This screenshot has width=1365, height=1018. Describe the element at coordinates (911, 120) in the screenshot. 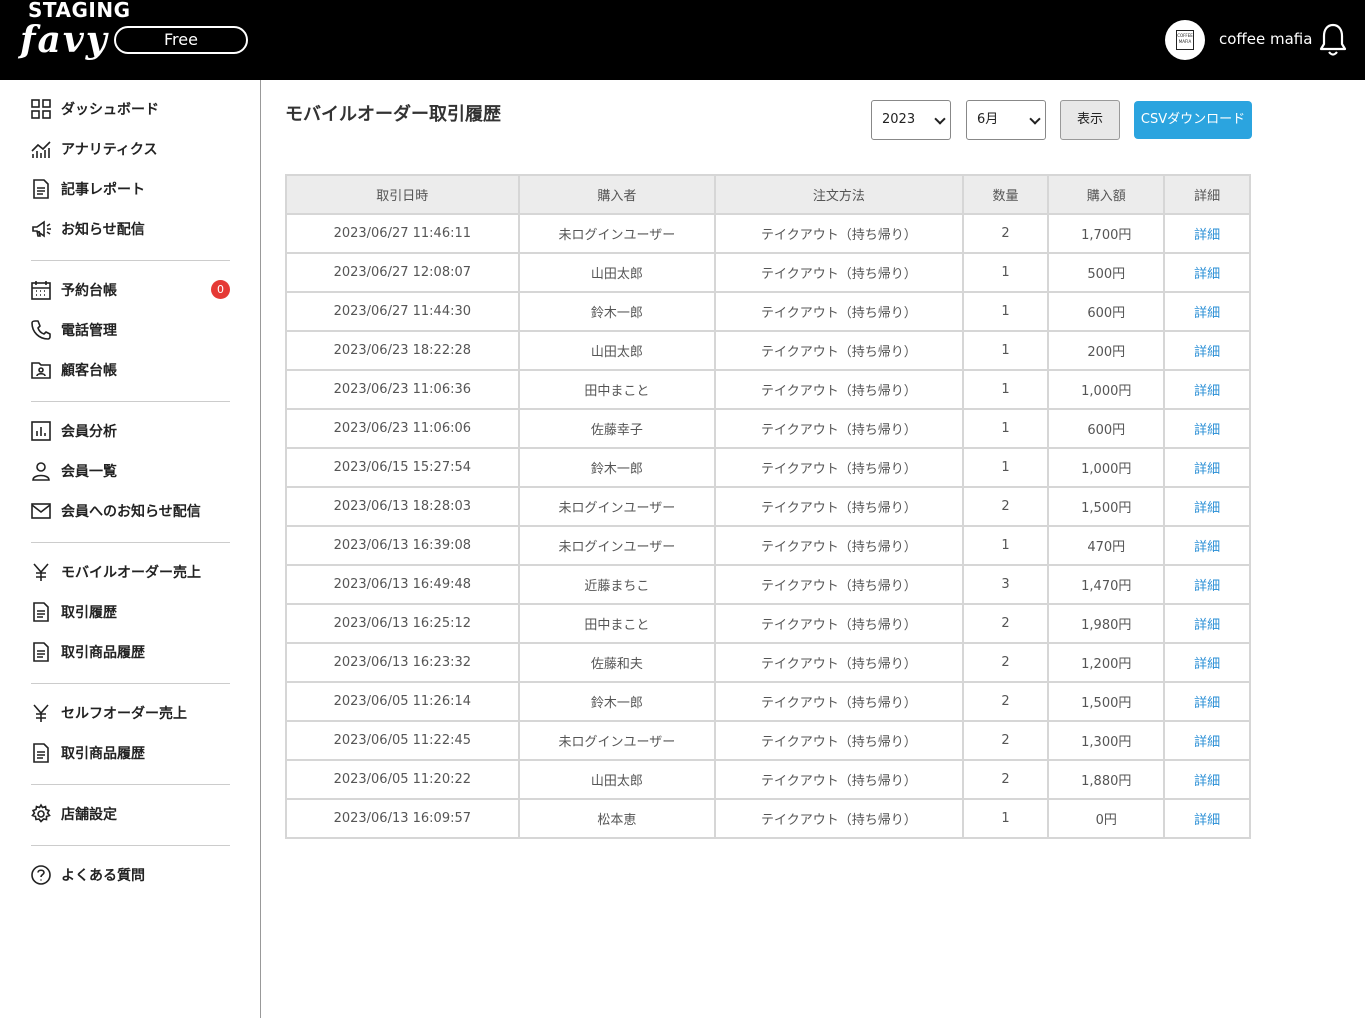

I see `year-select: 2023` at that location.